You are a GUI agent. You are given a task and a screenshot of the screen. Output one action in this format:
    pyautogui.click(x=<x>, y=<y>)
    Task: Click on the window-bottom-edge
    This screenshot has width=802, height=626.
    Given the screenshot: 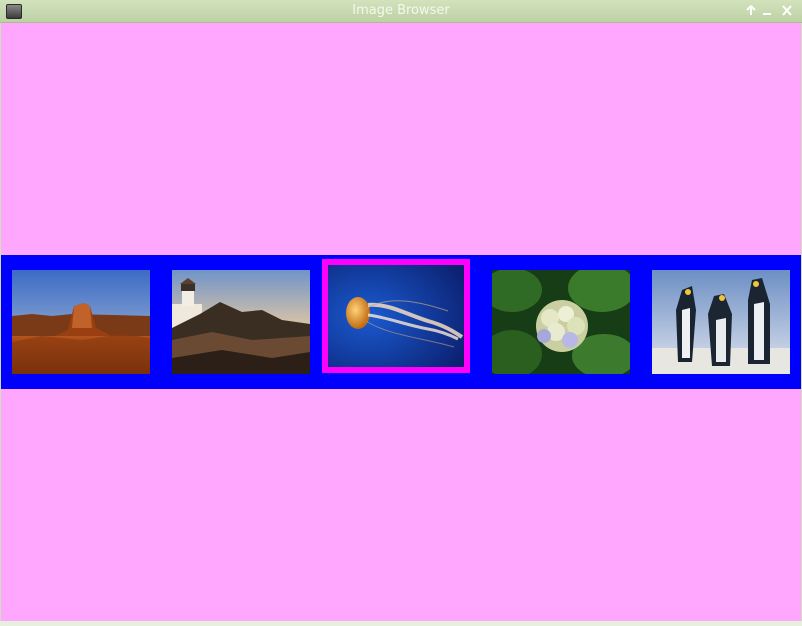 What is the action you would take?
    pyautogui.click(x=401, y=623)
    